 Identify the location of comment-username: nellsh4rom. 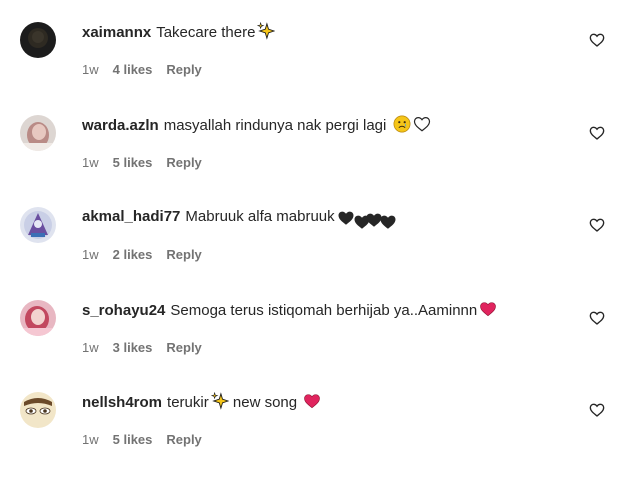
(122, 402).